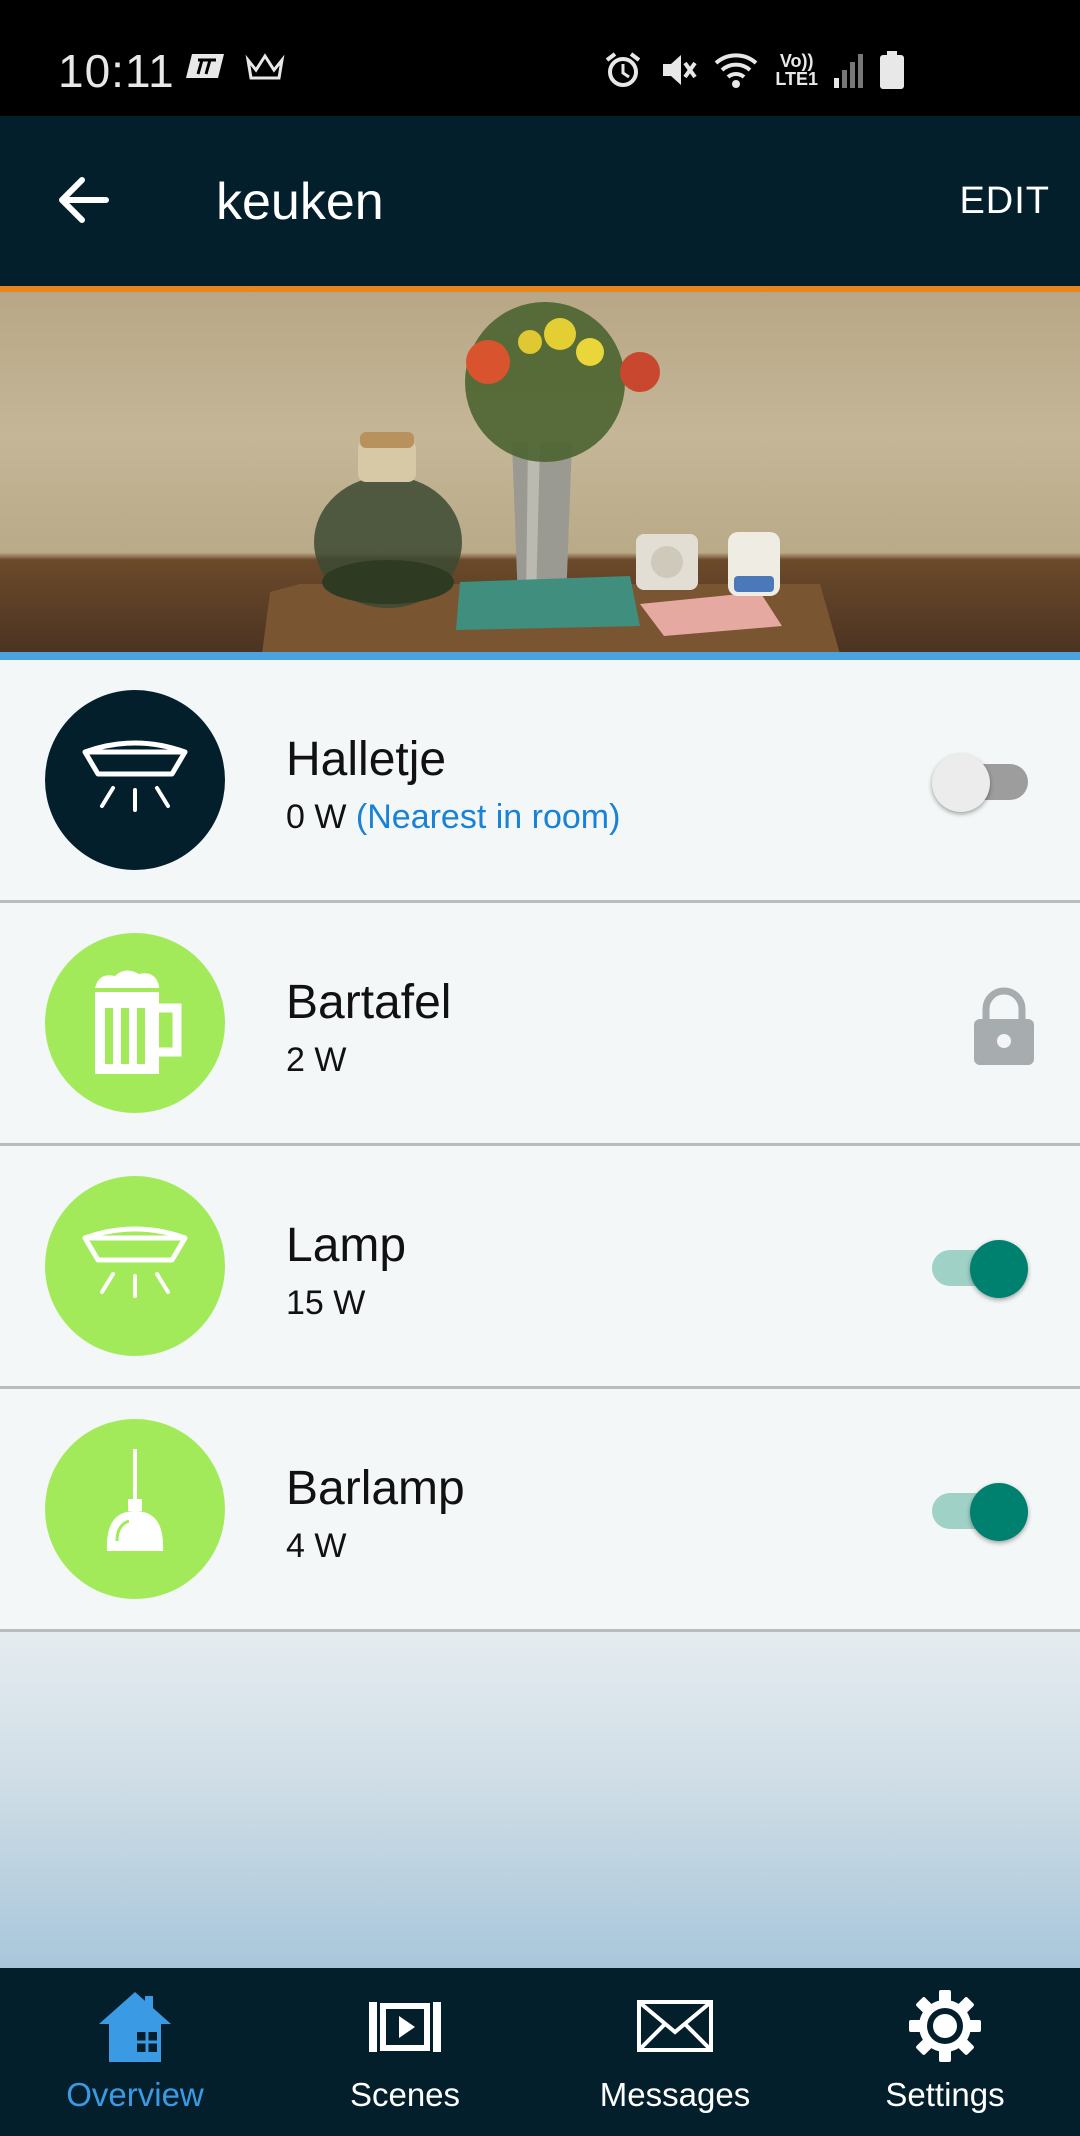 The height and width of the screenshot is (2136, 1080). I want to click on lock-icon, so click(1004, 1027).